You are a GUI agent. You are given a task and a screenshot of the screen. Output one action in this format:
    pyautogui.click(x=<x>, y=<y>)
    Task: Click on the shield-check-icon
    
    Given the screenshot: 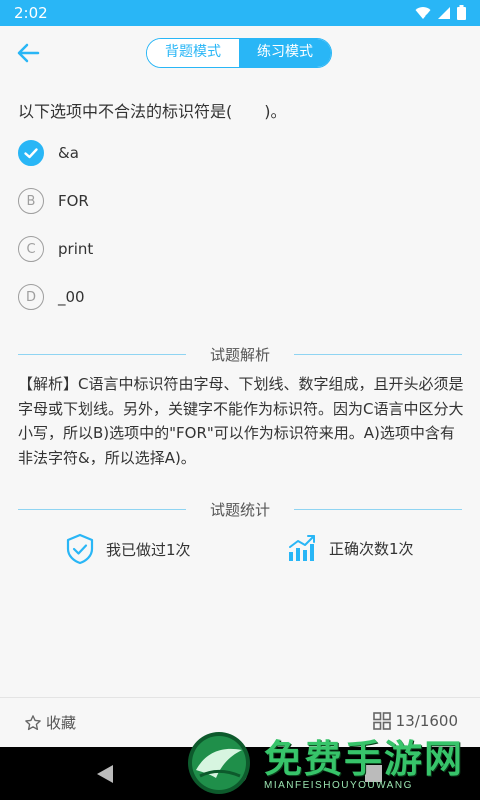 What is the action you would take?
    pyautogui.click(x=80, y=549)
    